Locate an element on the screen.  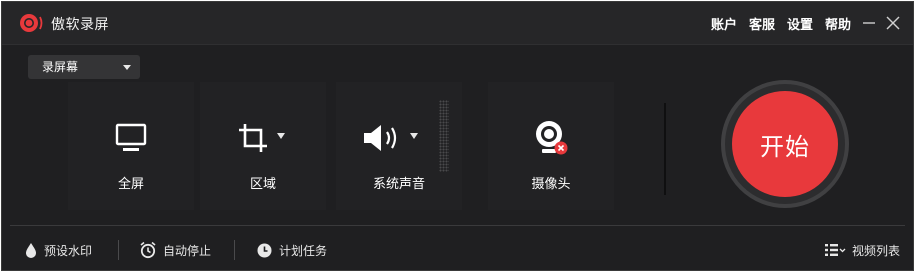
close-icon is located at coordinates (893, 23).